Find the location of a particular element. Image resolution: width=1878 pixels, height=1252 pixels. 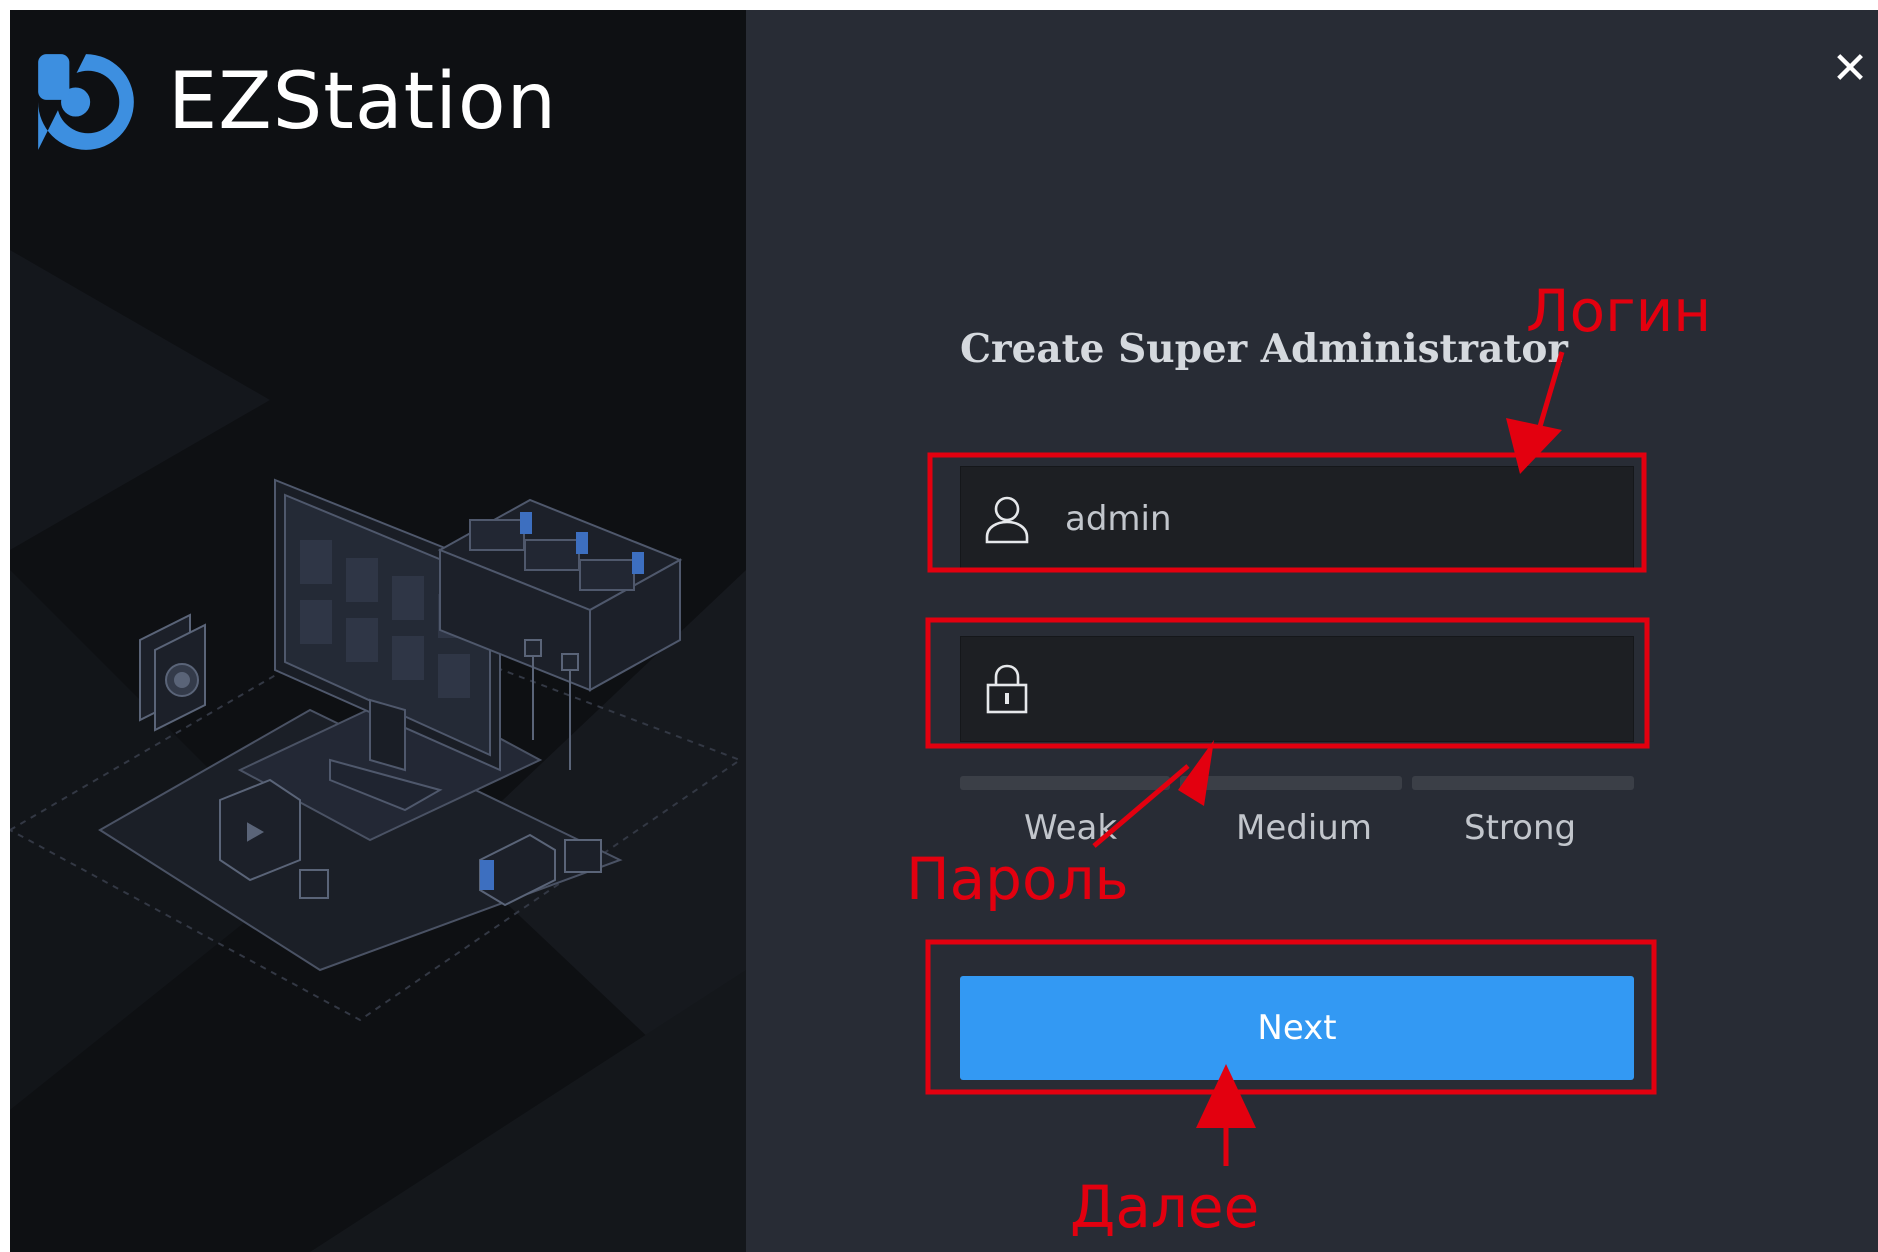

annotation-next: Далее is located at coordinates (1165, 1207).